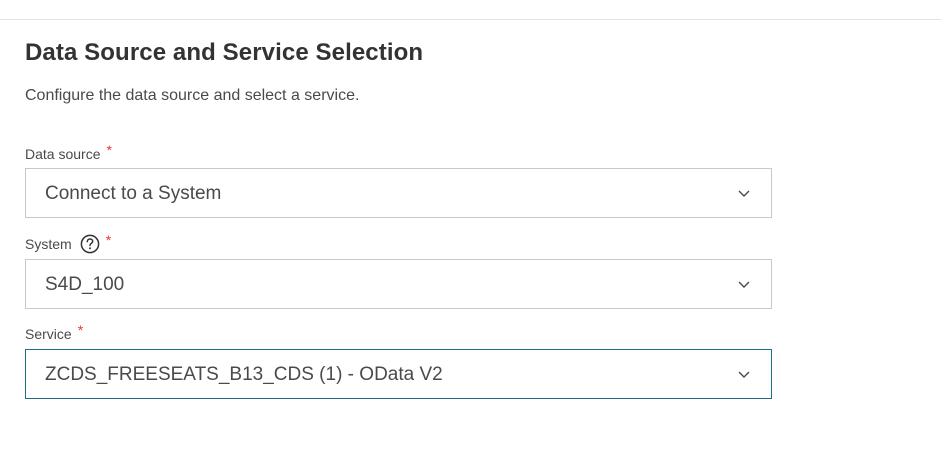 This screenshot has height=466, width=941. I want to click on service-label-row: Service *, so click(54, 332).